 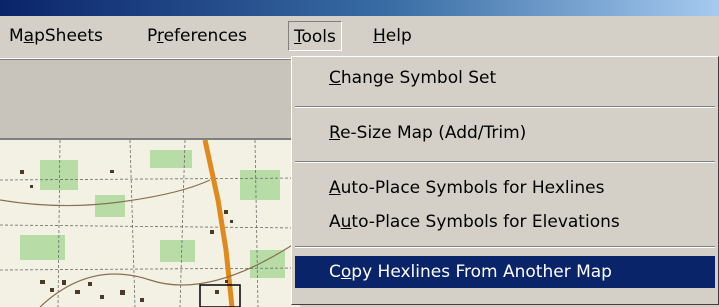 I want to click on window-title-bar, so click(x=359, y=8).